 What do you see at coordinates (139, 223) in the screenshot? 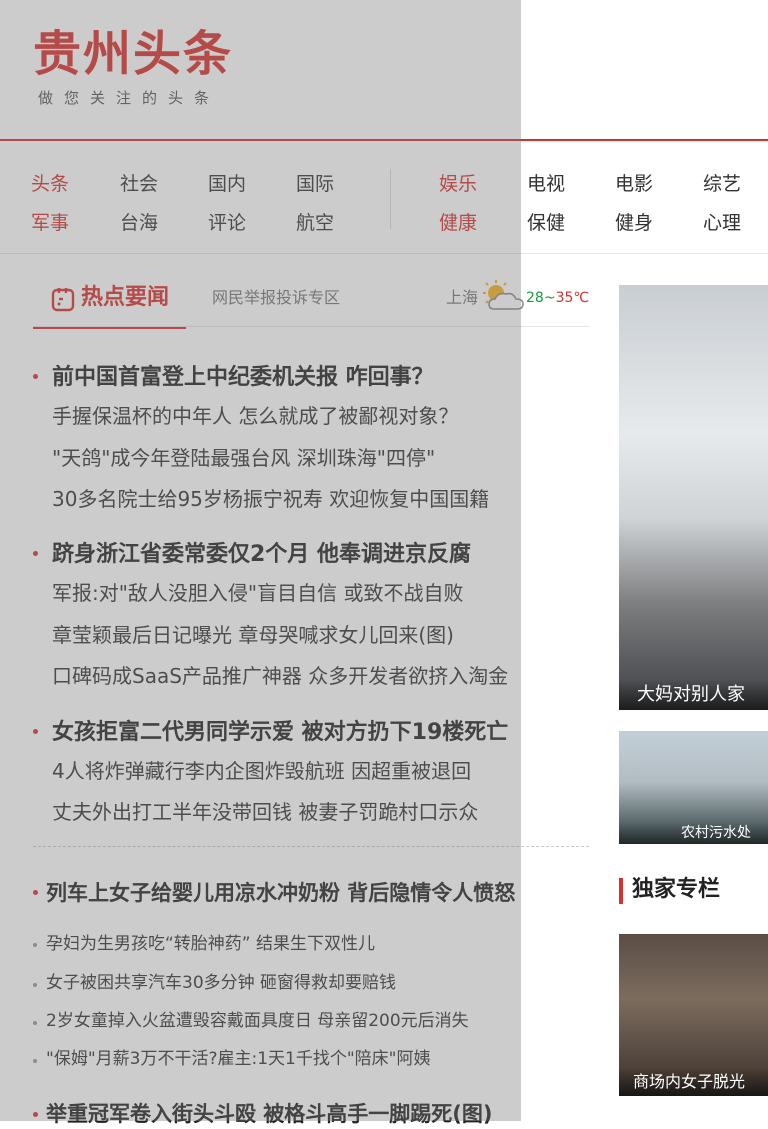
I see `nav-item-taiwan: 台海` at bounding box center [139, 223].